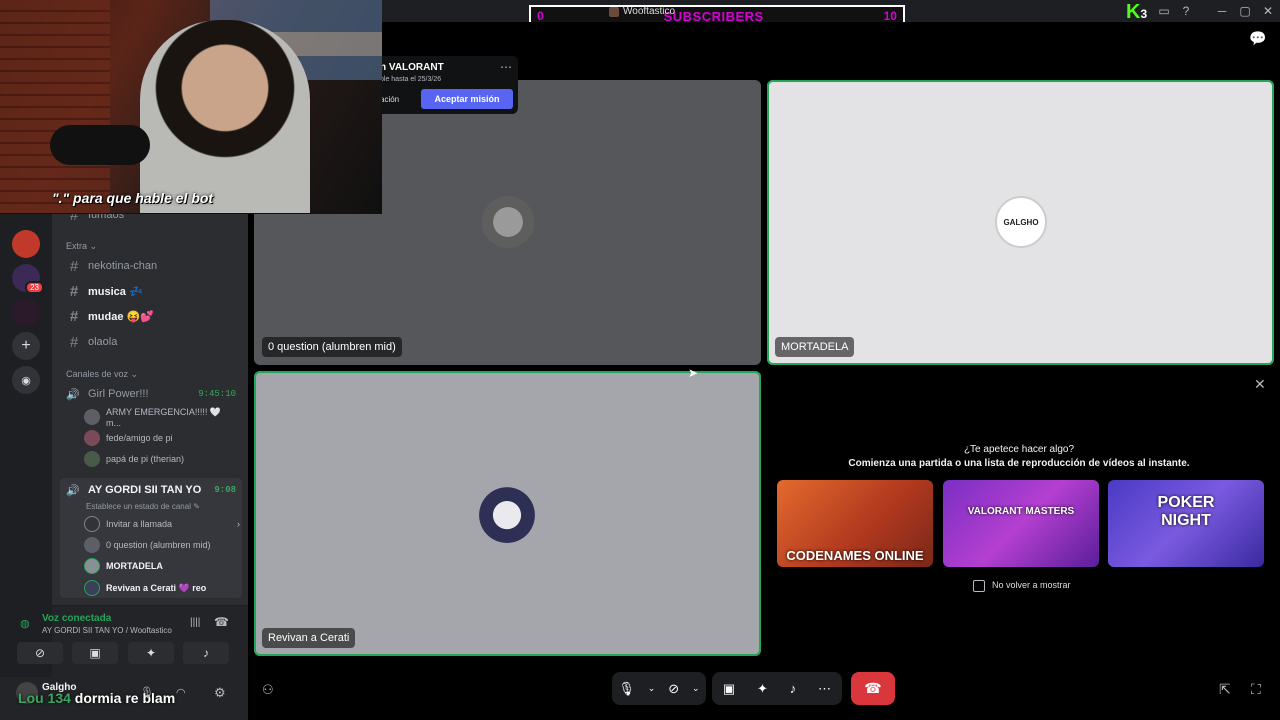 This screenshot has width=1280, height=720. What do you see at coordinates (309, 638) in the screenshot?
I see `participant-name: Revivan a Cerati` at bounding box center [309, 638].